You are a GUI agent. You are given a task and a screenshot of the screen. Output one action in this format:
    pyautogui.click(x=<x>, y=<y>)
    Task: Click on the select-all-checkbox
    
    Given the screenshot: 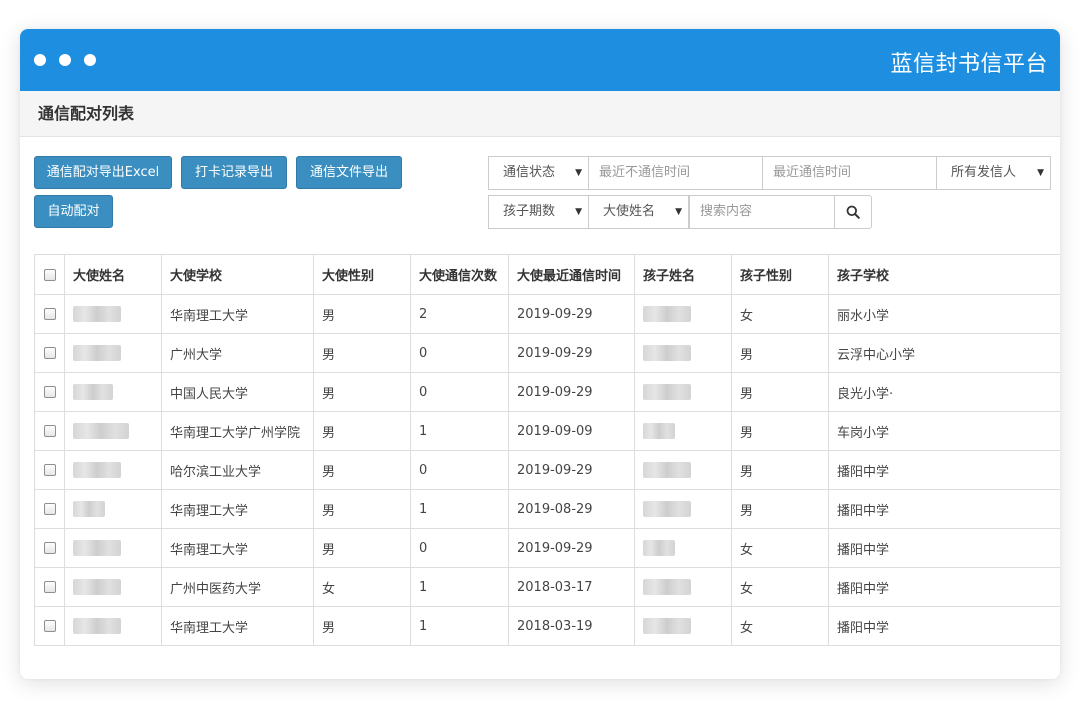 What is the action you would take?
    pyautogui.click(x=49, y=274)
    